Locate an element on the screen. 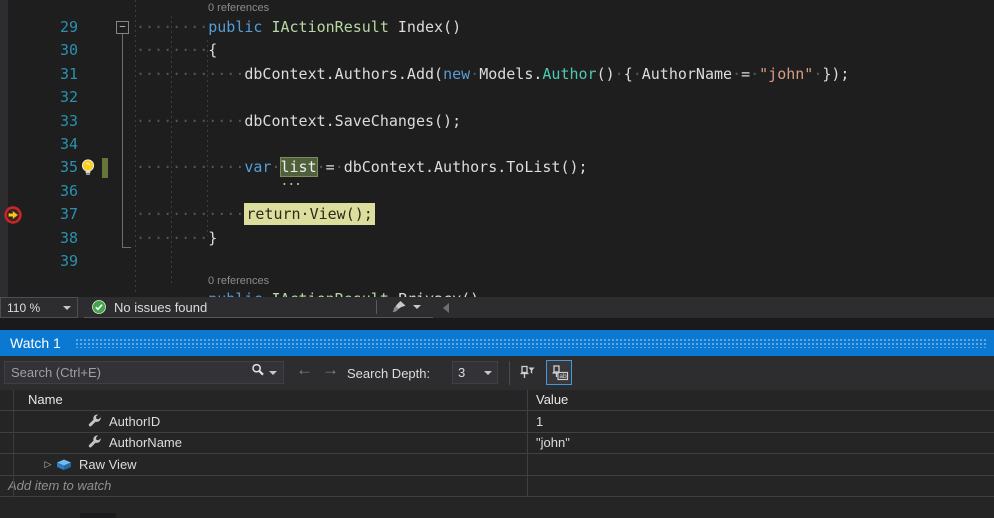 The height and width of the screenshot is (518, 994). code-line-30: 30 ········{ is located at coordinates (497, 50).